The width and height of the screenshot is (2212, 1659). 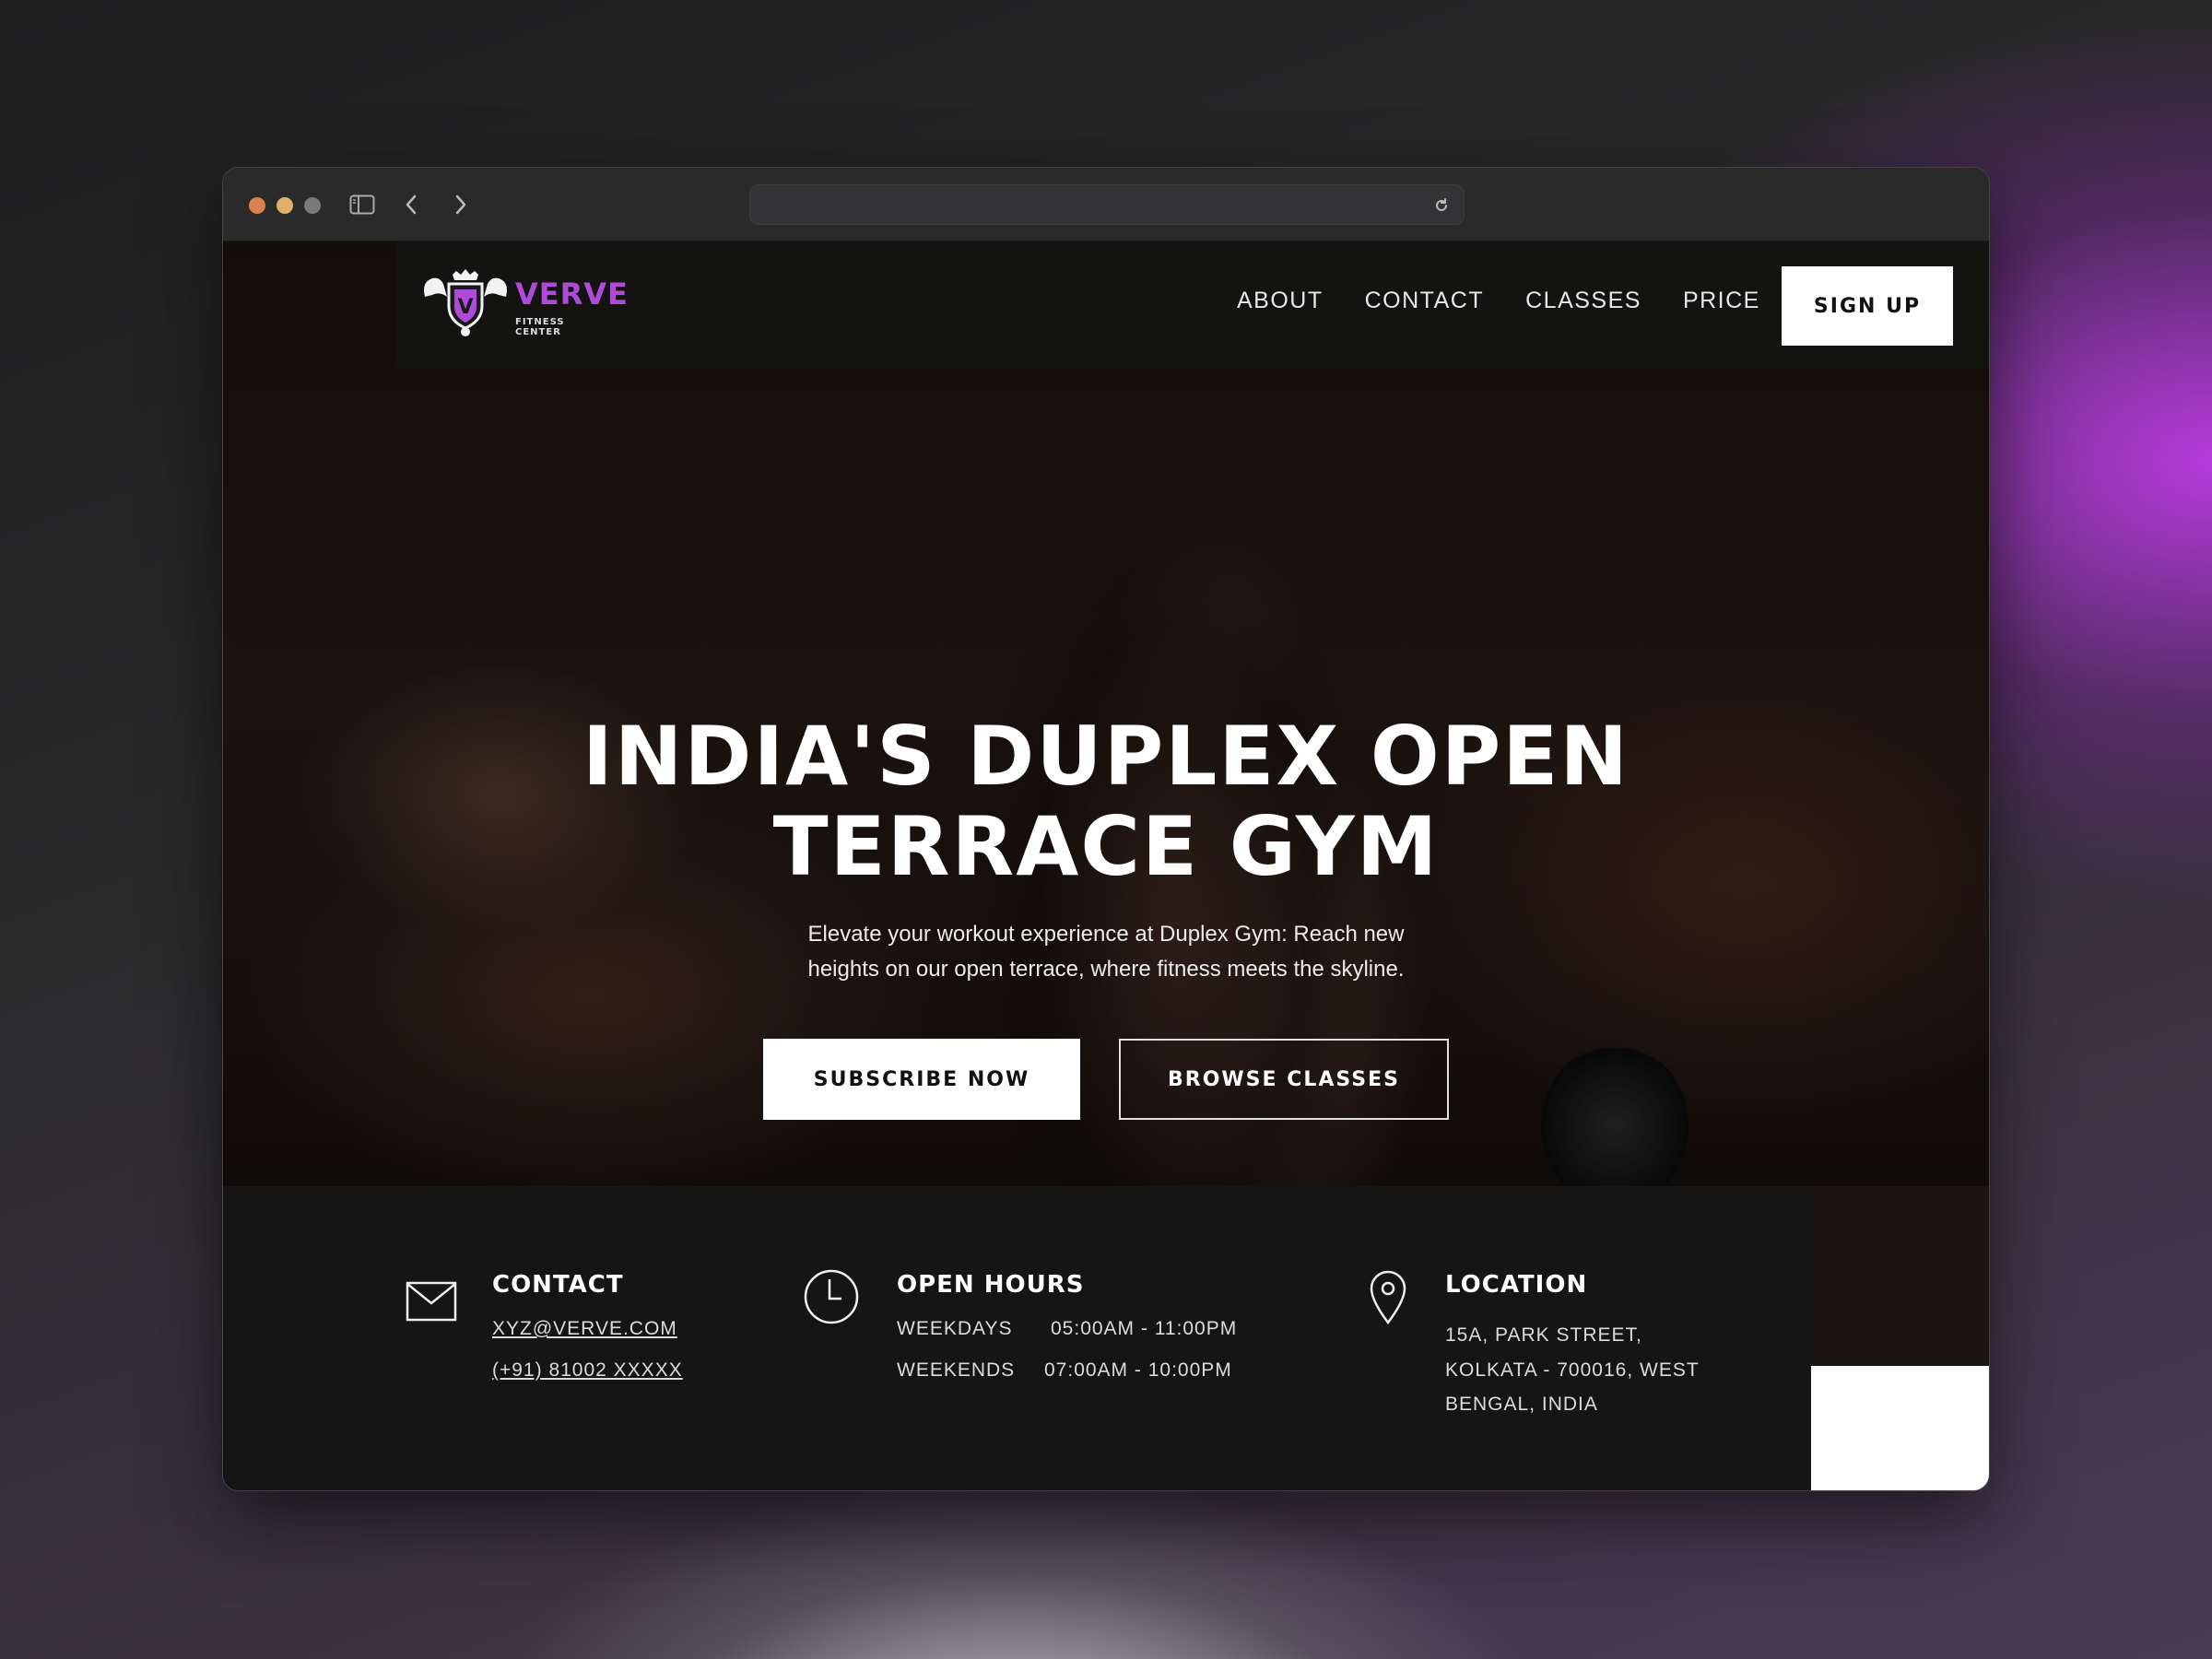 What do you see at coordinates (1388, 1296) in the screenshot?
I see `location-pin-icon` at bounding box center [1388, 1296].